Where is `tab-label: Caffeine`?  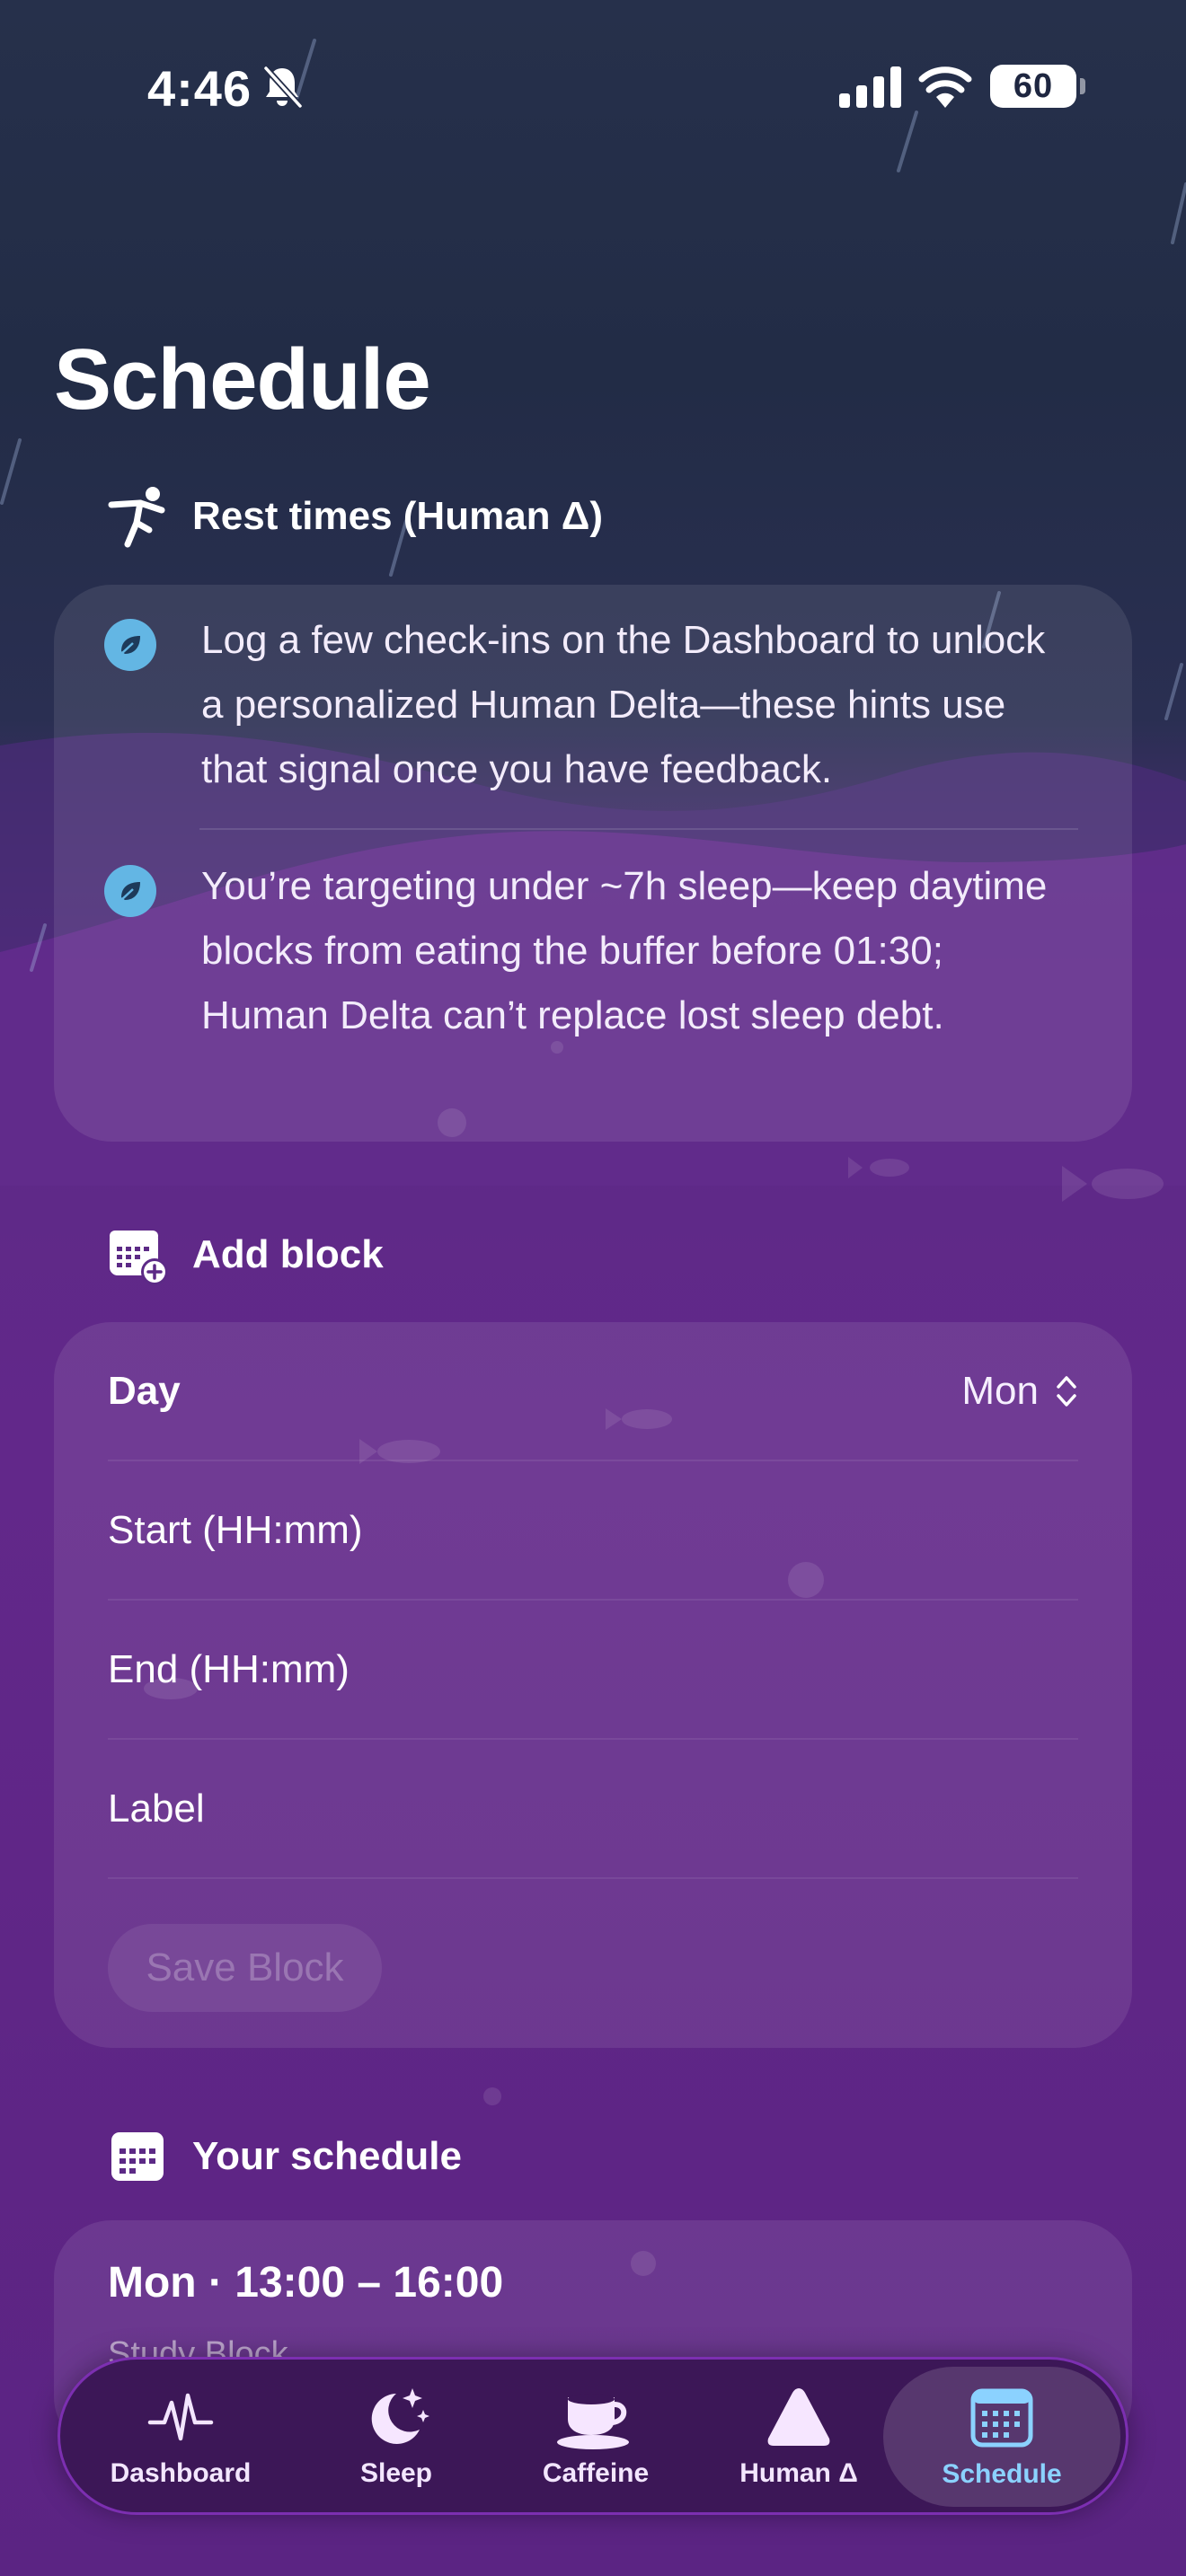
tab-label: Caffeine is located at coordinates (596, 2473).